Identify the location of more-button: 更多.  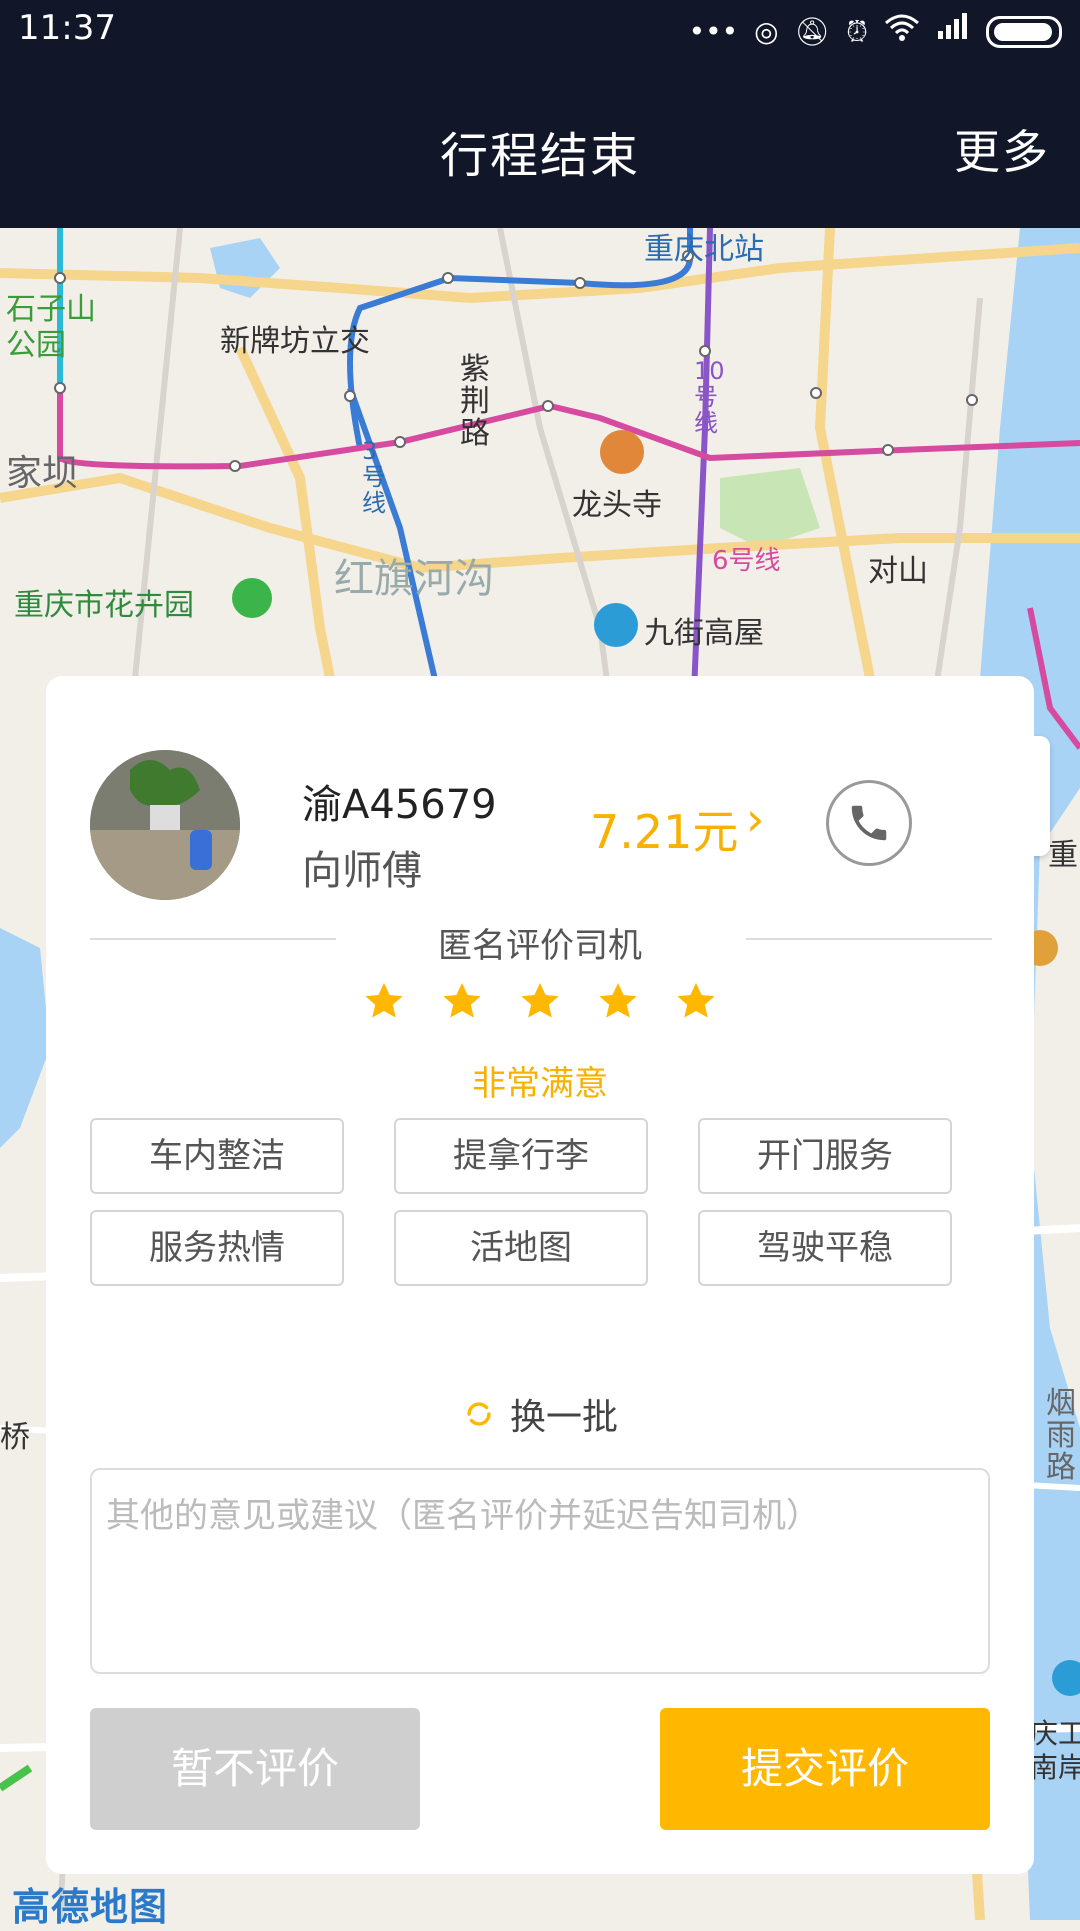
(1002, 149).